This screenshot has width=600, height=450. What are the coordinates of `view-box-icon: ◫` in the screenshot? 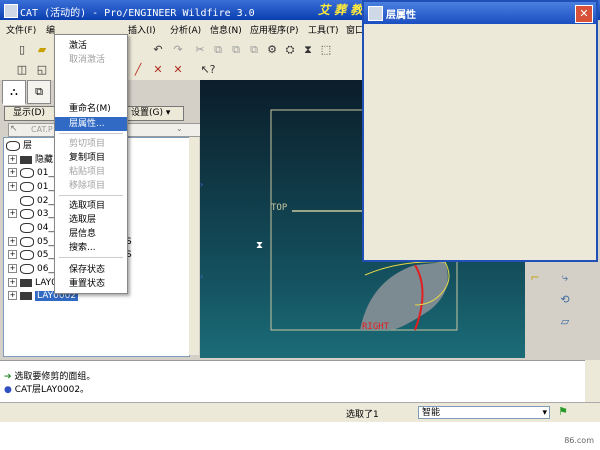 It's located at (22, 70).